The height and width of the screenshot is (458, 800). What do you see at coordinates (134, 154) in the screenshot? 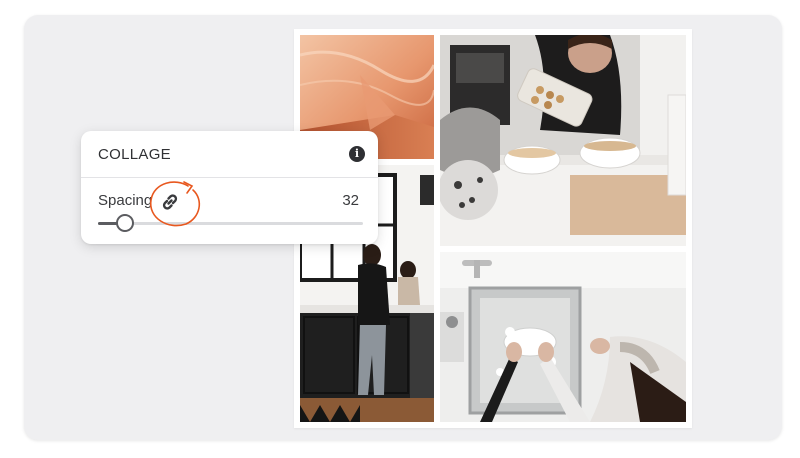
I see `panel-title: COLLAGE` at bounding box center [134, 154].